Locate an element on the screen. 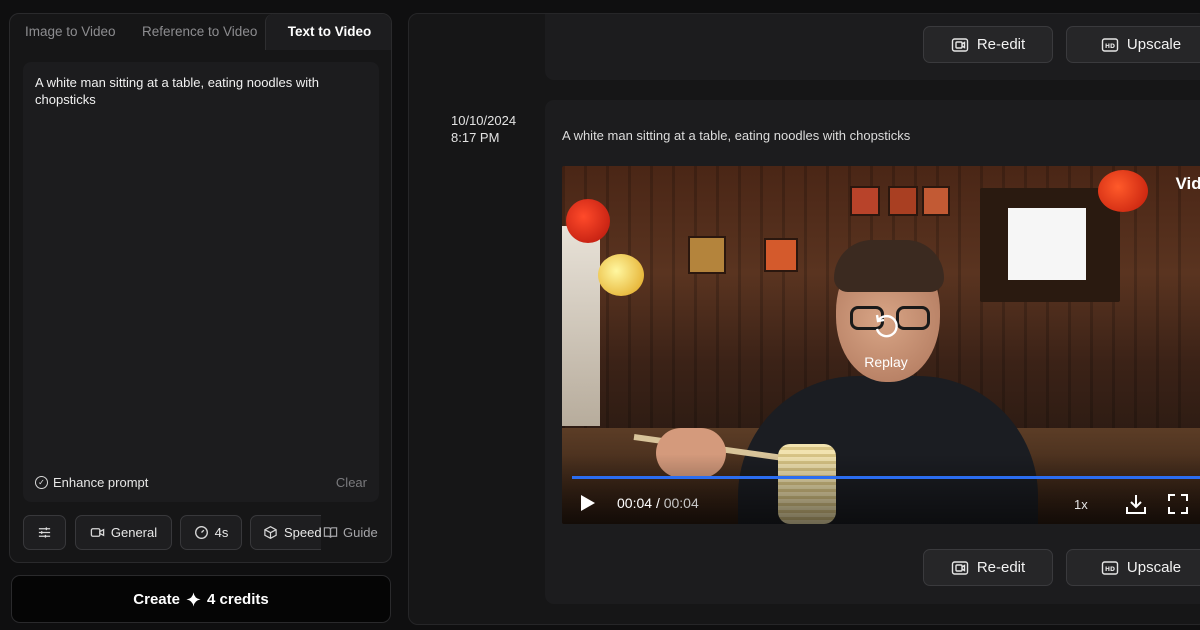 This screenshot has height=630, width=1200. tab-image-to-video: Image to Video is located at coordinates (70, 32).